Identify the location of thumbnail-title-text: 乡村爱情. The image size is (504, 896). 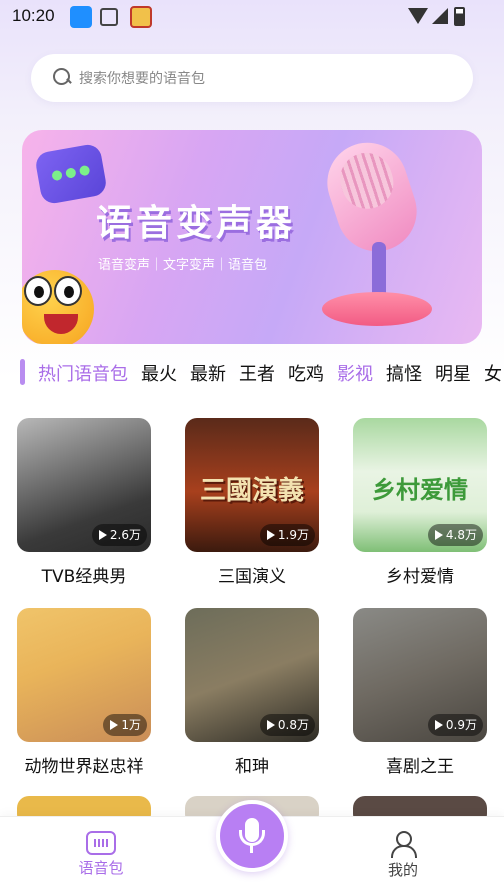
(420, 490).